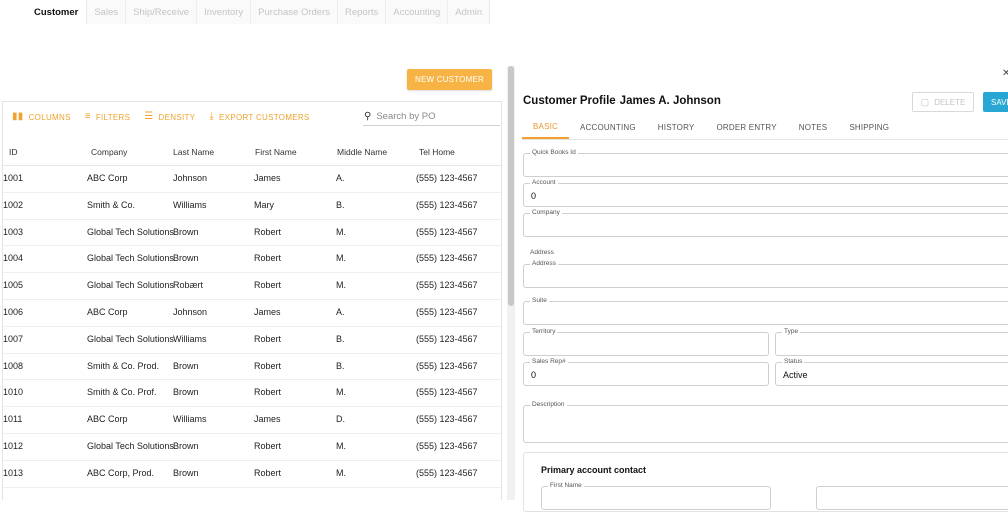 The image size is (1008, 512). What do you see at coordinates (546, 127) in the screenshot?
I see `tab-basic: BASIC` at bounding box center [546, 127].